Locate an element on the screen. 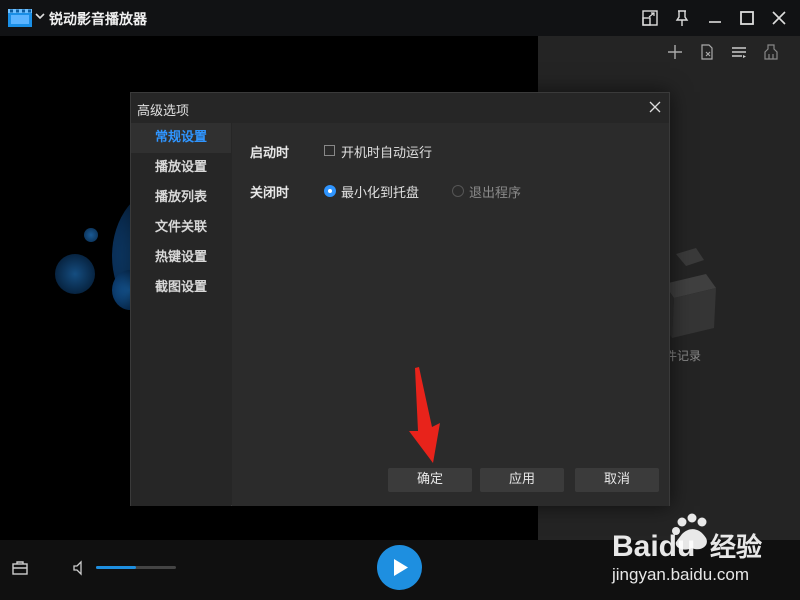  toolbox-icon is located at coordinates (20, 568).